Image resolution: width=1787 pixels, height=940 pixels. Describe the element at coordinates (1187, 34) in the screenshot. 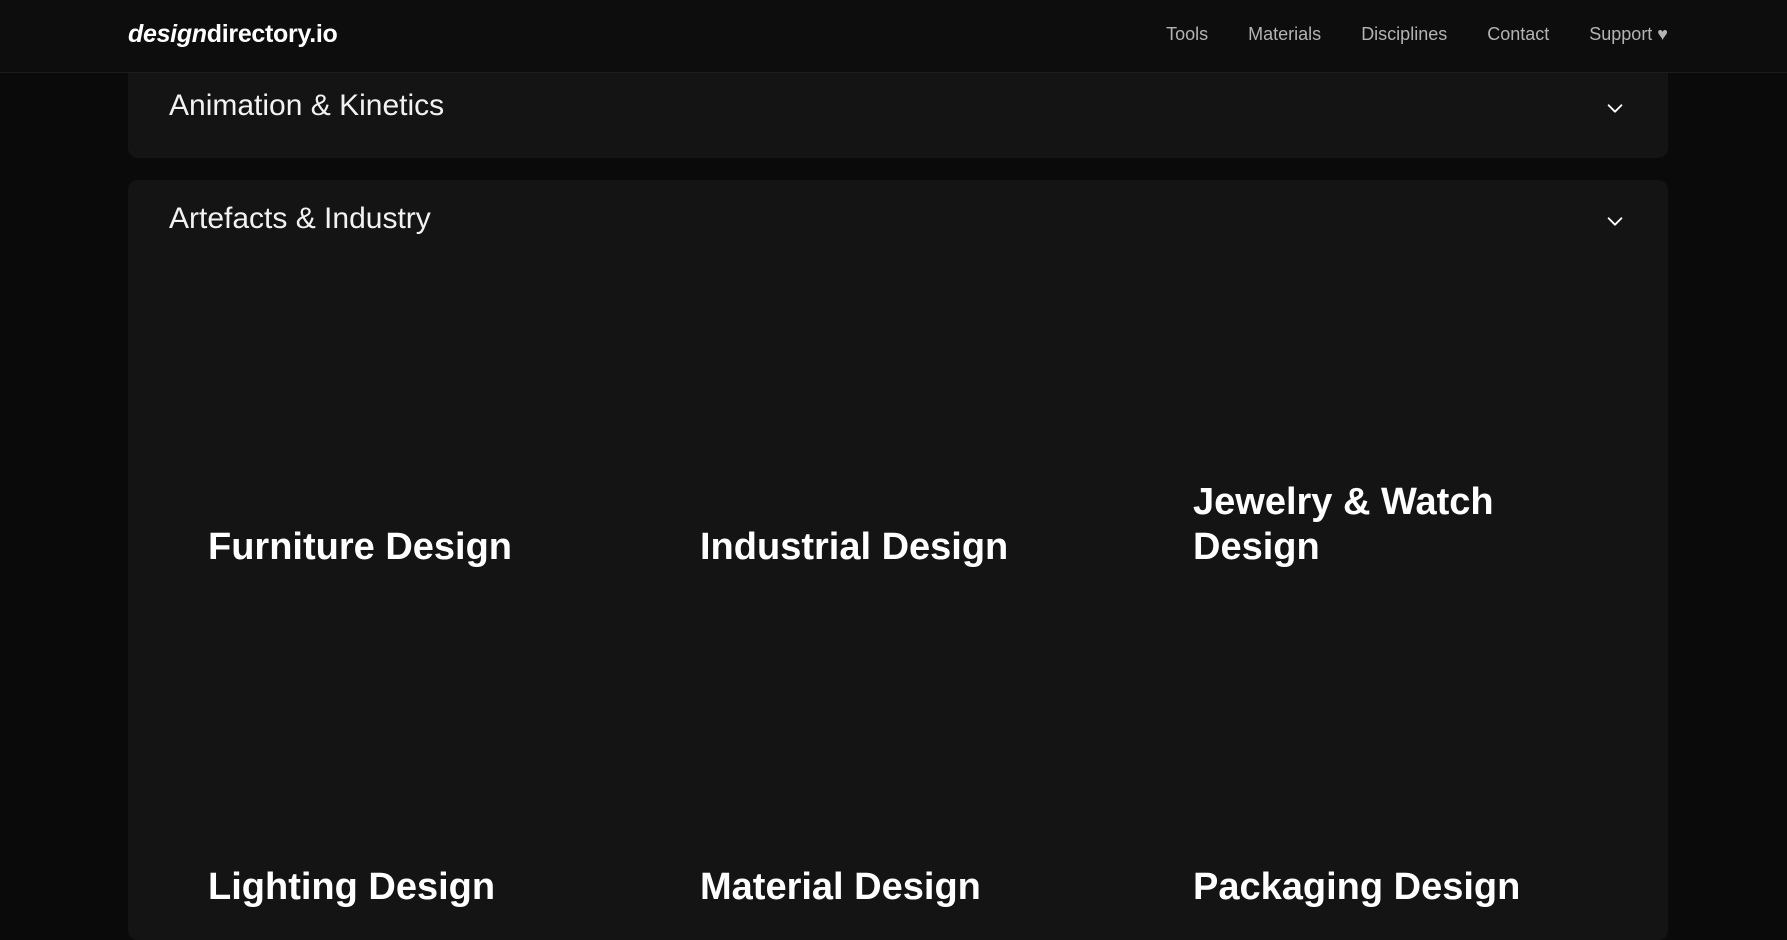

I see `nav-link-tools: Tools` at that location.